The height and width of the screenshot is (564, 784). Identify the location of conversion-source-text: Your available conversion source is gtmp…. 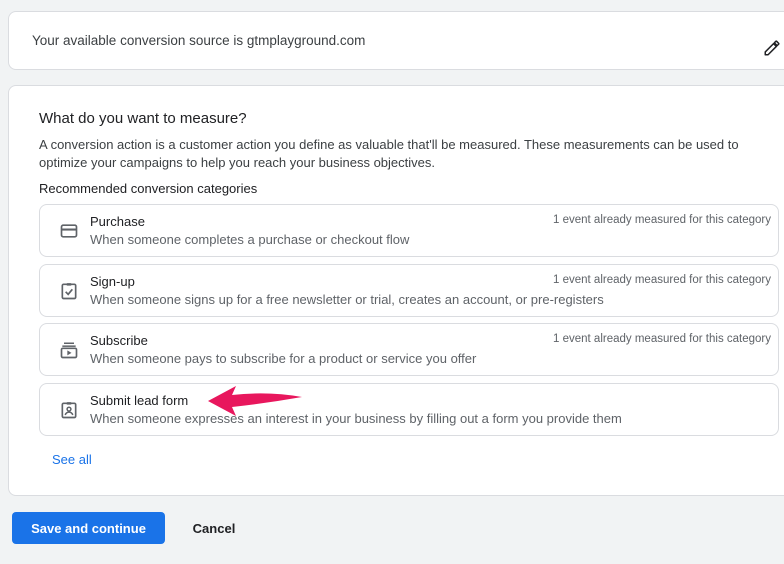
(199, 40).